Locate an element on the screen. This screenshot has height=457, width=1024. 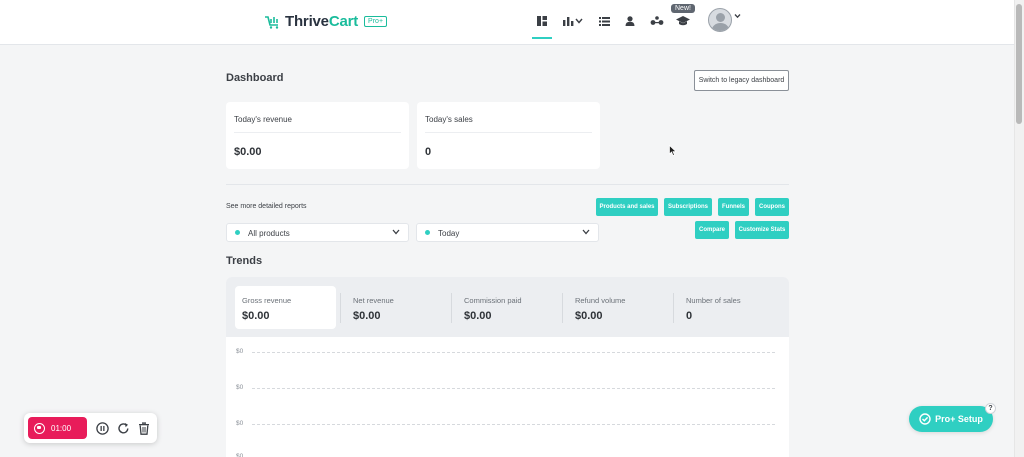
network-icon is located at coordinates (657, 20).